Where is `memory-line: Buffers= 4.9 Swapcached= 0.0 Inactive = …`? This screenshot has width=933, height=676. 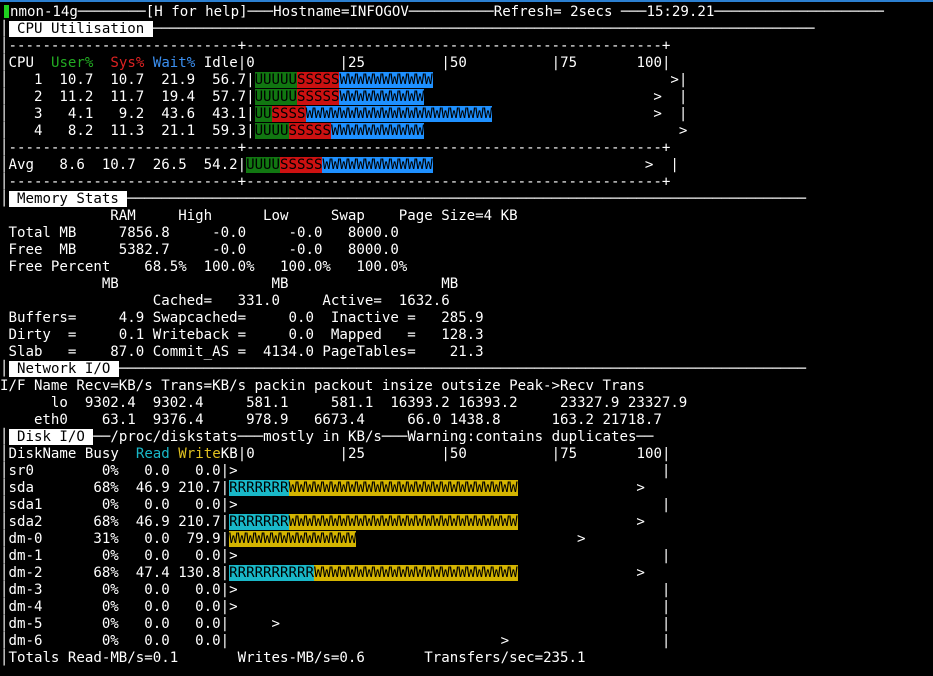 memory-line: Buffers= 4.9 Swapcached= 0.0 Inactive = … is located at coordinates (242, 318).